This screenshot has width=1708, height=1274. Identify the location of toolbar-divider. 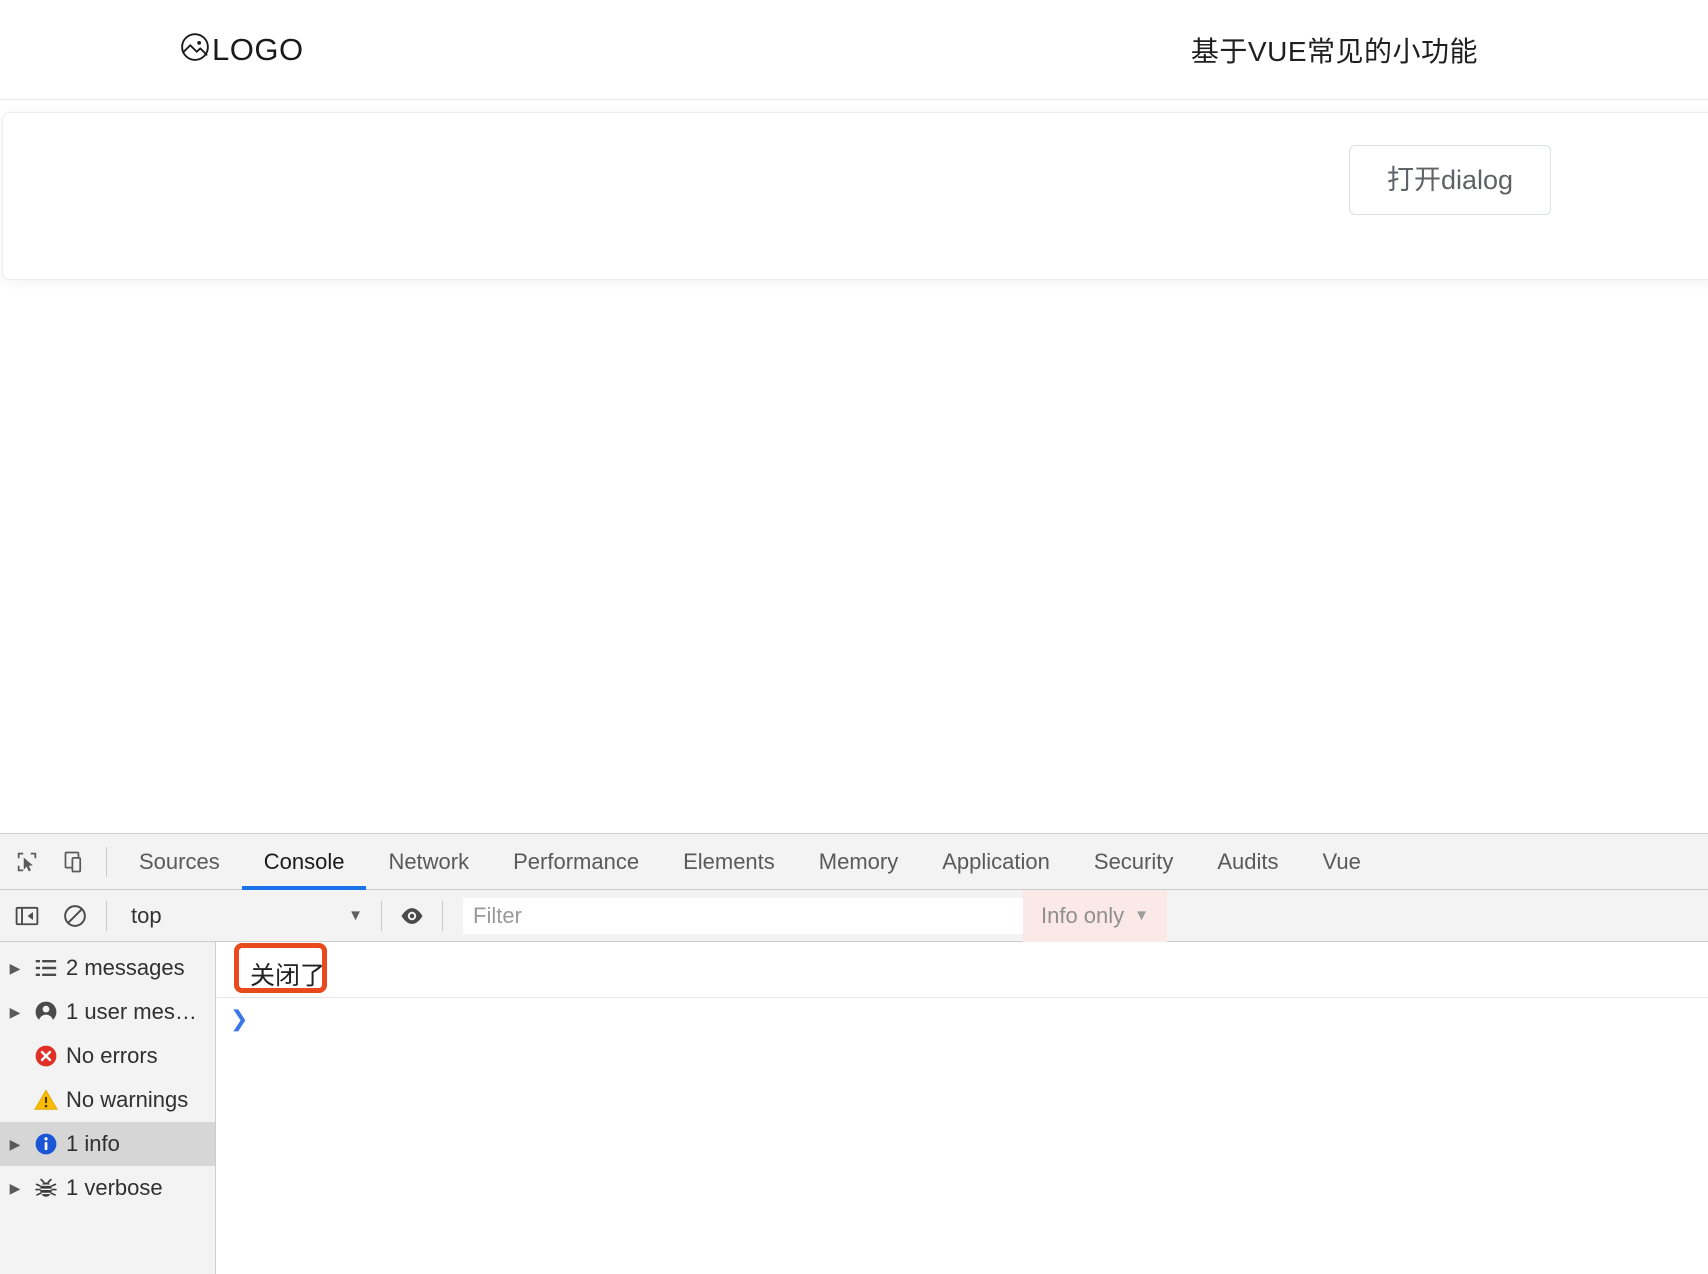
(106, 861).